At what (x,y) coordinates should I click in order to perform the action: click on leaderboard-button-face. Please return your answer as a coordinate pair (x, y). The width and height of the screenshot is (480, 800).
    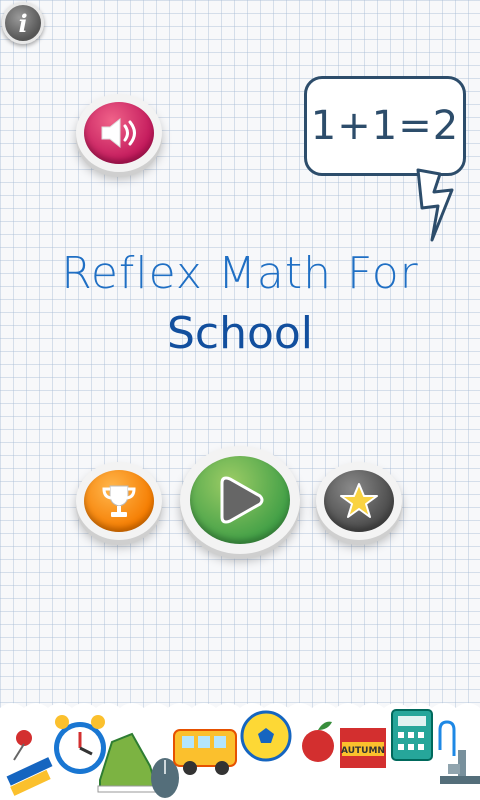
    Looking at the image, I should click on (119, 501).